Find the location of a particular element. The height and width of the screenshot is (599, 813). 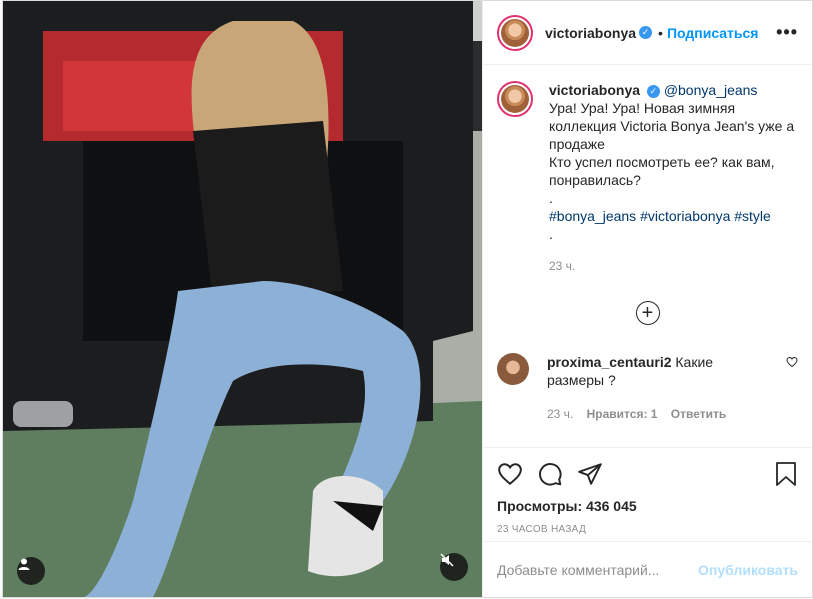

views-value: 436 045 is located at coordinates (611, 506).